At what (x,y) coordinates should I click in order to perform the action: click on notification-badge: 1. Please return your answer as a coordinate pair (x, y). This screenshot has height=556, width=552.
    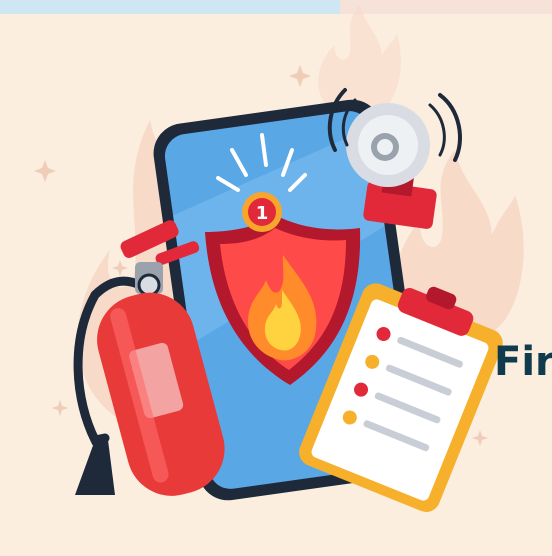
    Looking at the image, I should click on (262, 212).